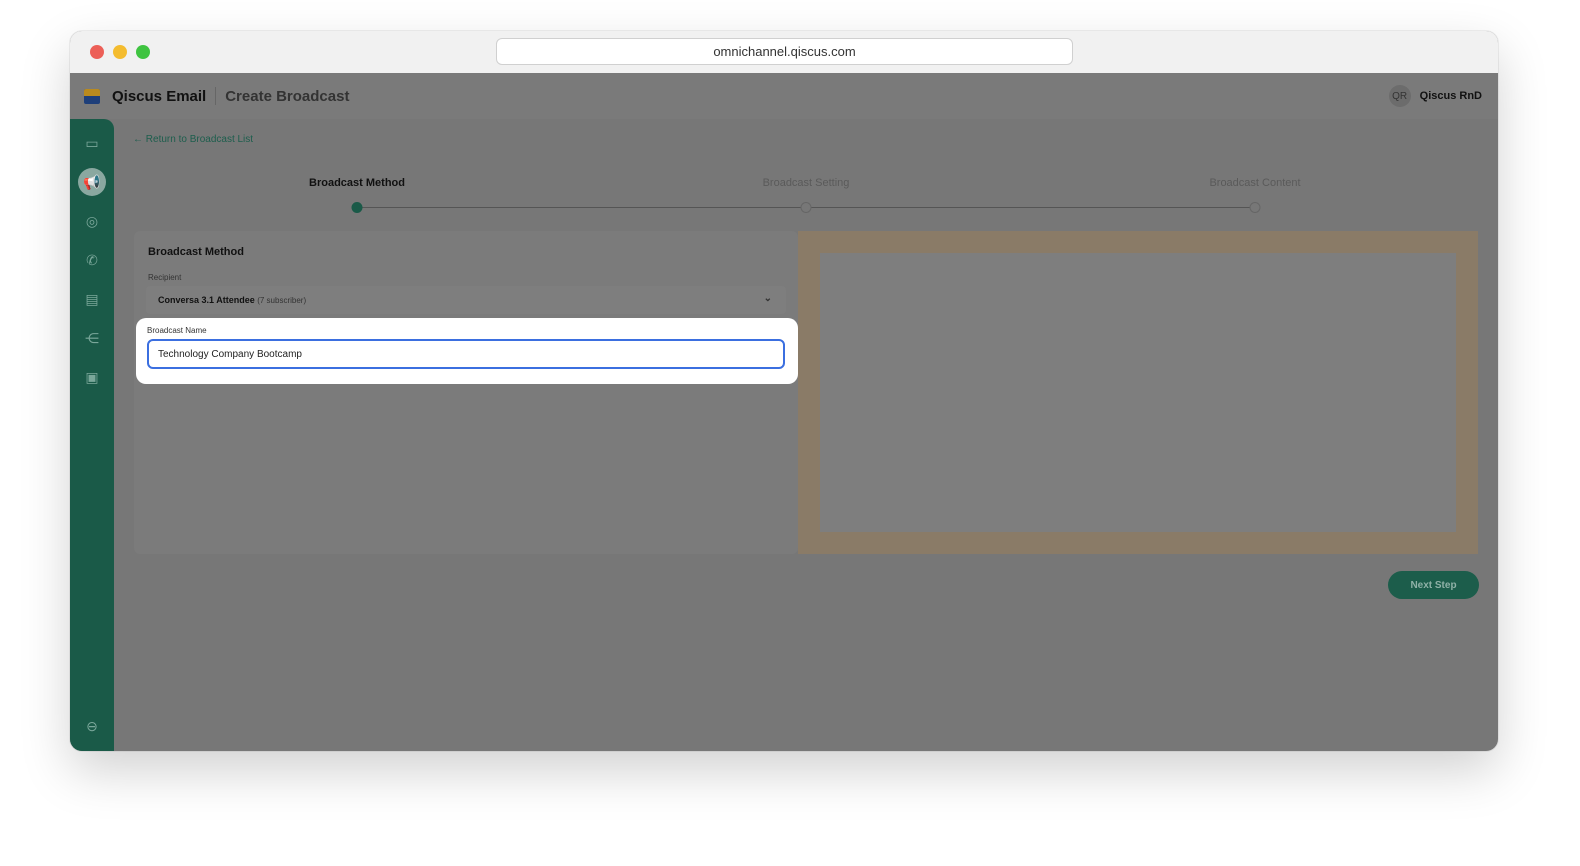 Image resolution: width=1580 pixels, height=866 pixels. What do you see at coordinates (159, 96) in the screenshot?
I see `app-name: Qiscus Email` at bounding box center [159, 96].